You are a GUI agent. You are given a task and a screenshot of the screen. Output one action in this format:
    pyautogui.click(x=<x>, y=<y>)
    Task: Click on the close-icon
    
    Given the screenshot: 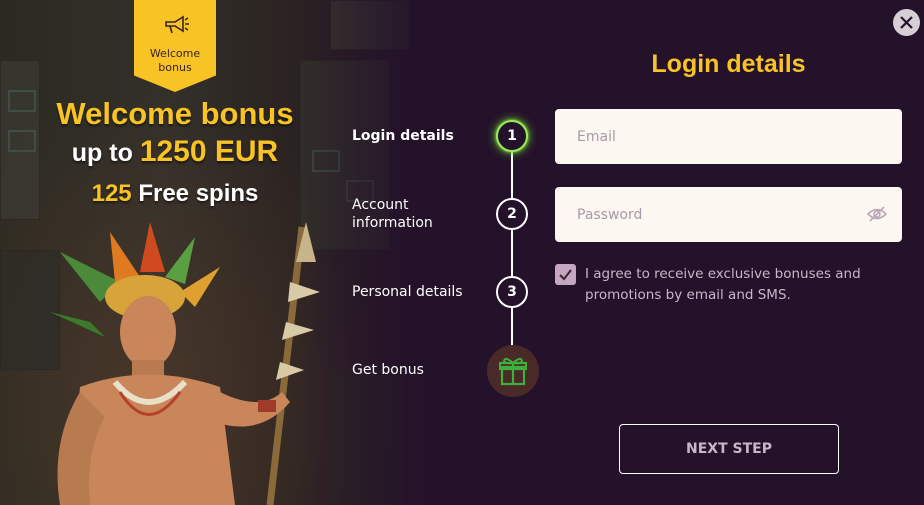 What is the action you would take?
    pyautogui.click(x=906, y=22)
    